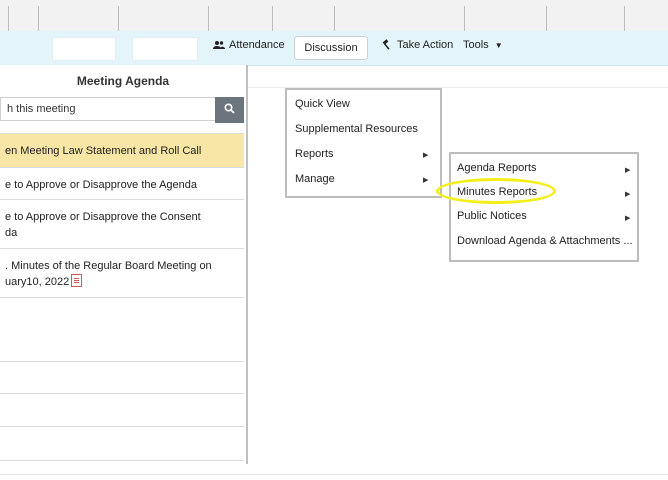 Image resolution: width=668 pixels, height=480 pixels. Describe the element at coordinates (496, 191) in the screenshot. I see `highlight-ring` at that location.